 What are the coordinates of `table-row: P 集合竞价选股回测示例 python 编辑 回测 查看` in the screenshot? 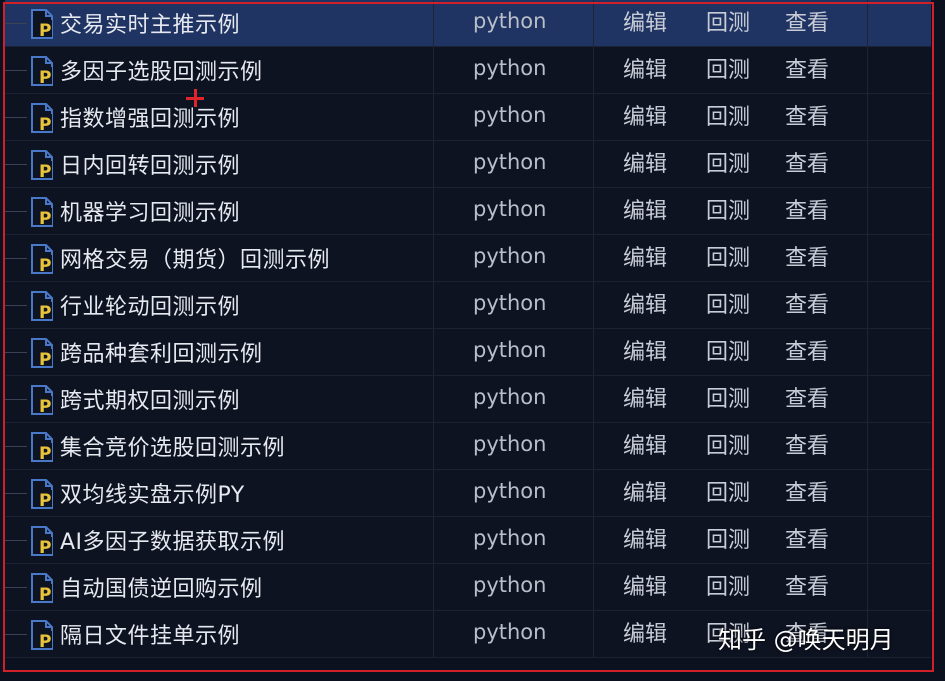 It's located at (468, 446).